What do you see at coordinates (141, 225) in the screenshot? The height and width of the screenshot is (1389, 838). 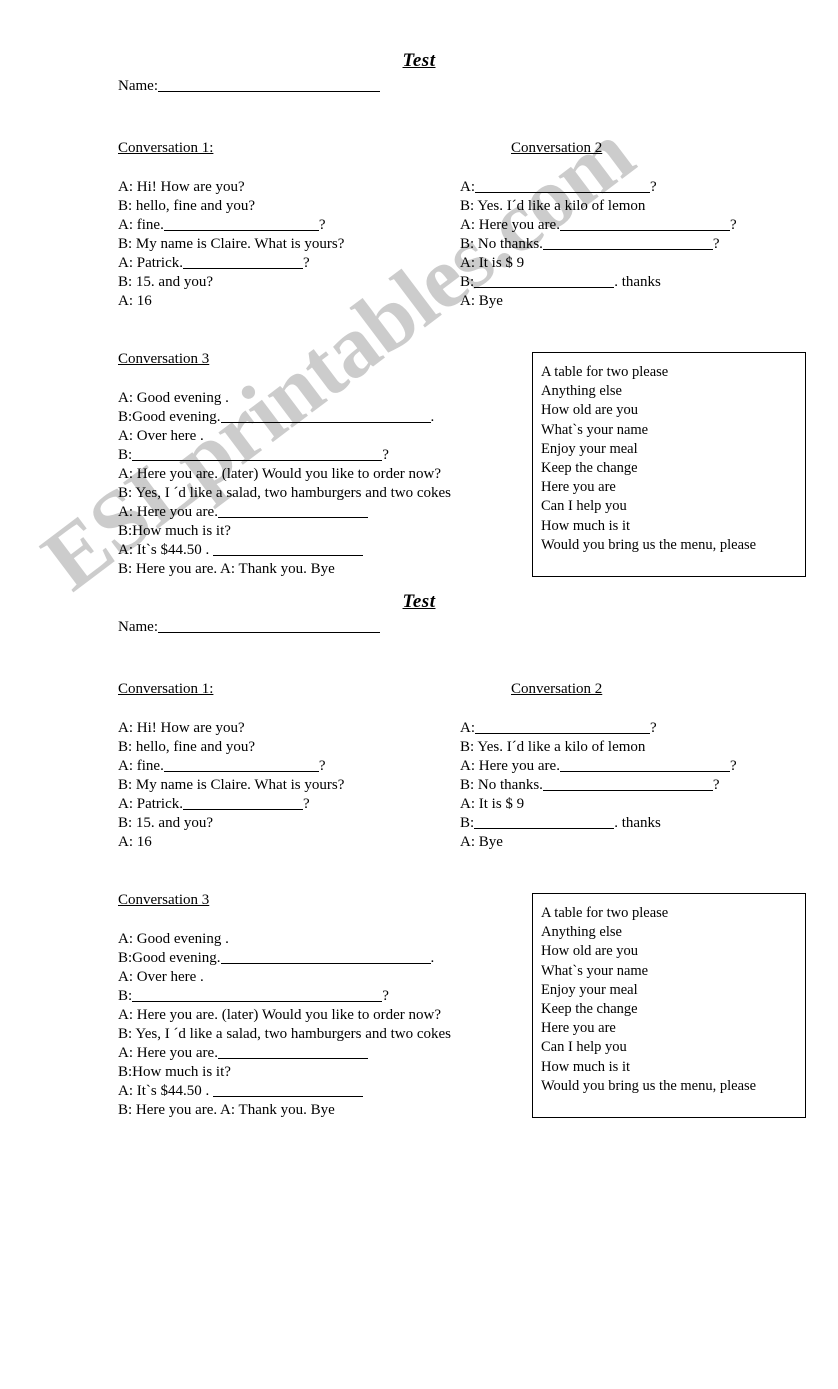 I see `speaker-label: A: fine.` at bounding box center [141, 225].